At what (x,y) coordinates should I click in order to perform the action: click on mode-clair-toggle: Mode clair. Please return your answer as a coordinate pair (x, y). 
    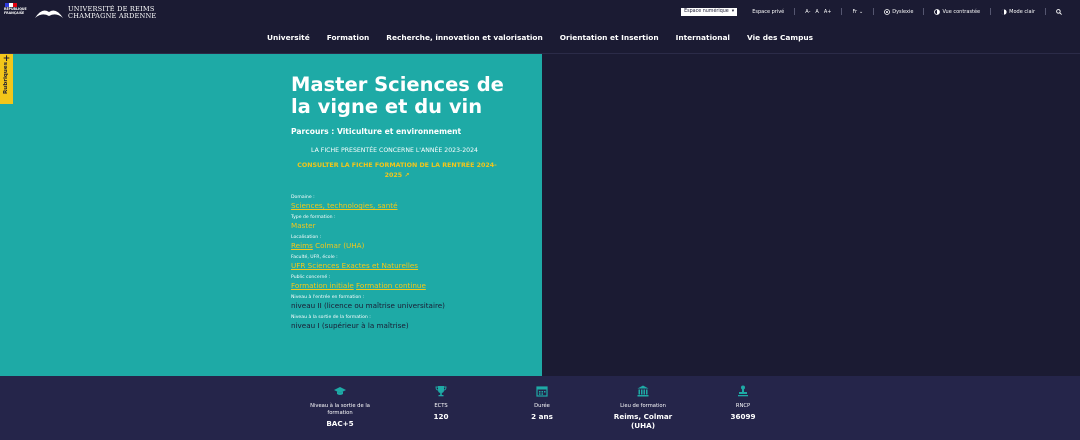
    Looking at the image, I should click on (1018, 12).